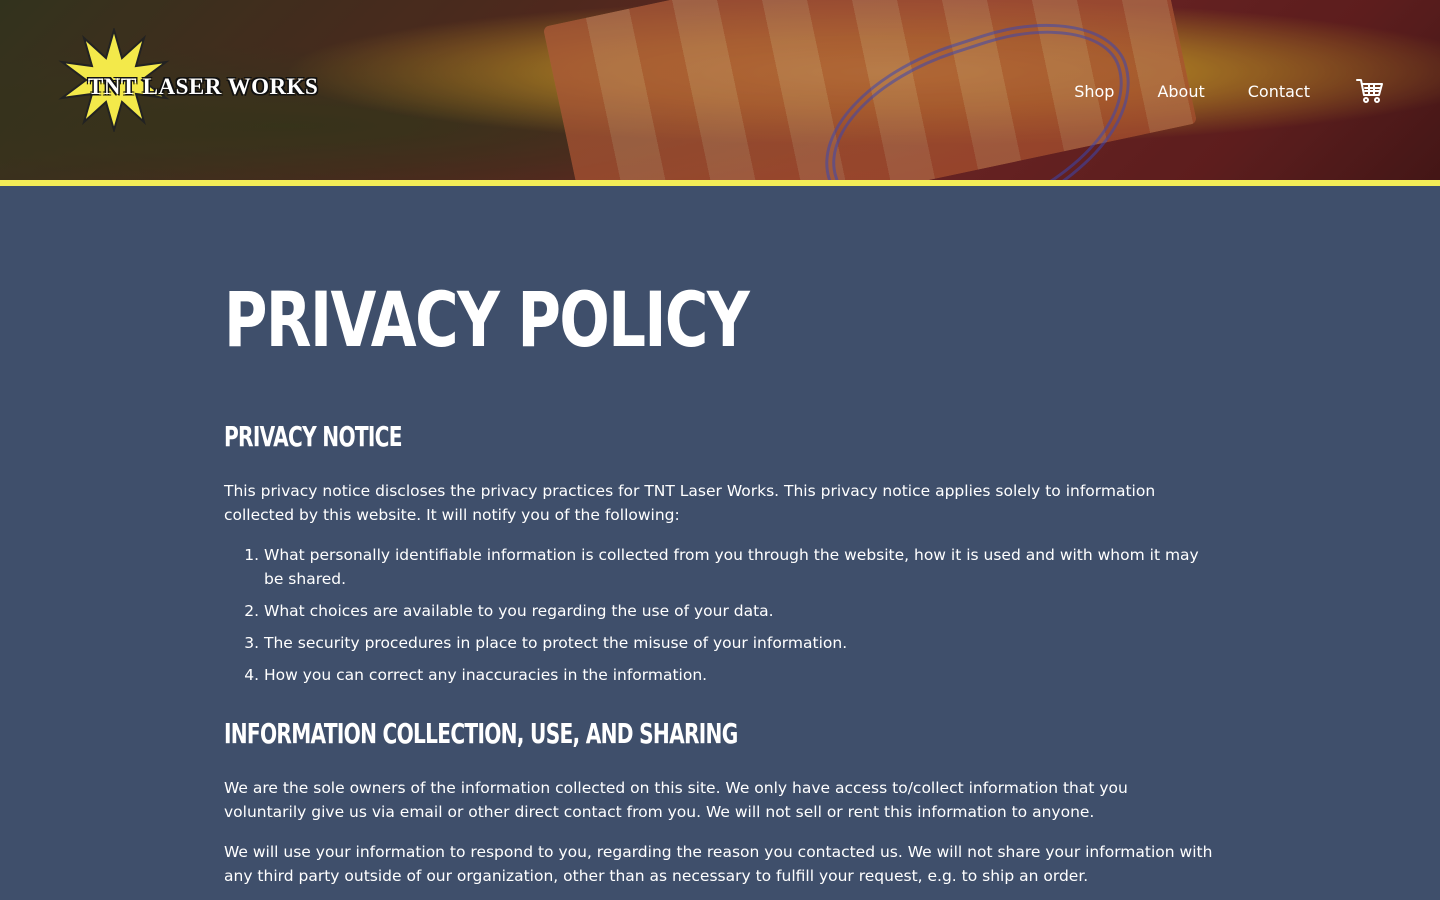 This screenshot has width=1440, height=900. I want to click on site-logo: TNT LASER WORKS, so click(193, 80).